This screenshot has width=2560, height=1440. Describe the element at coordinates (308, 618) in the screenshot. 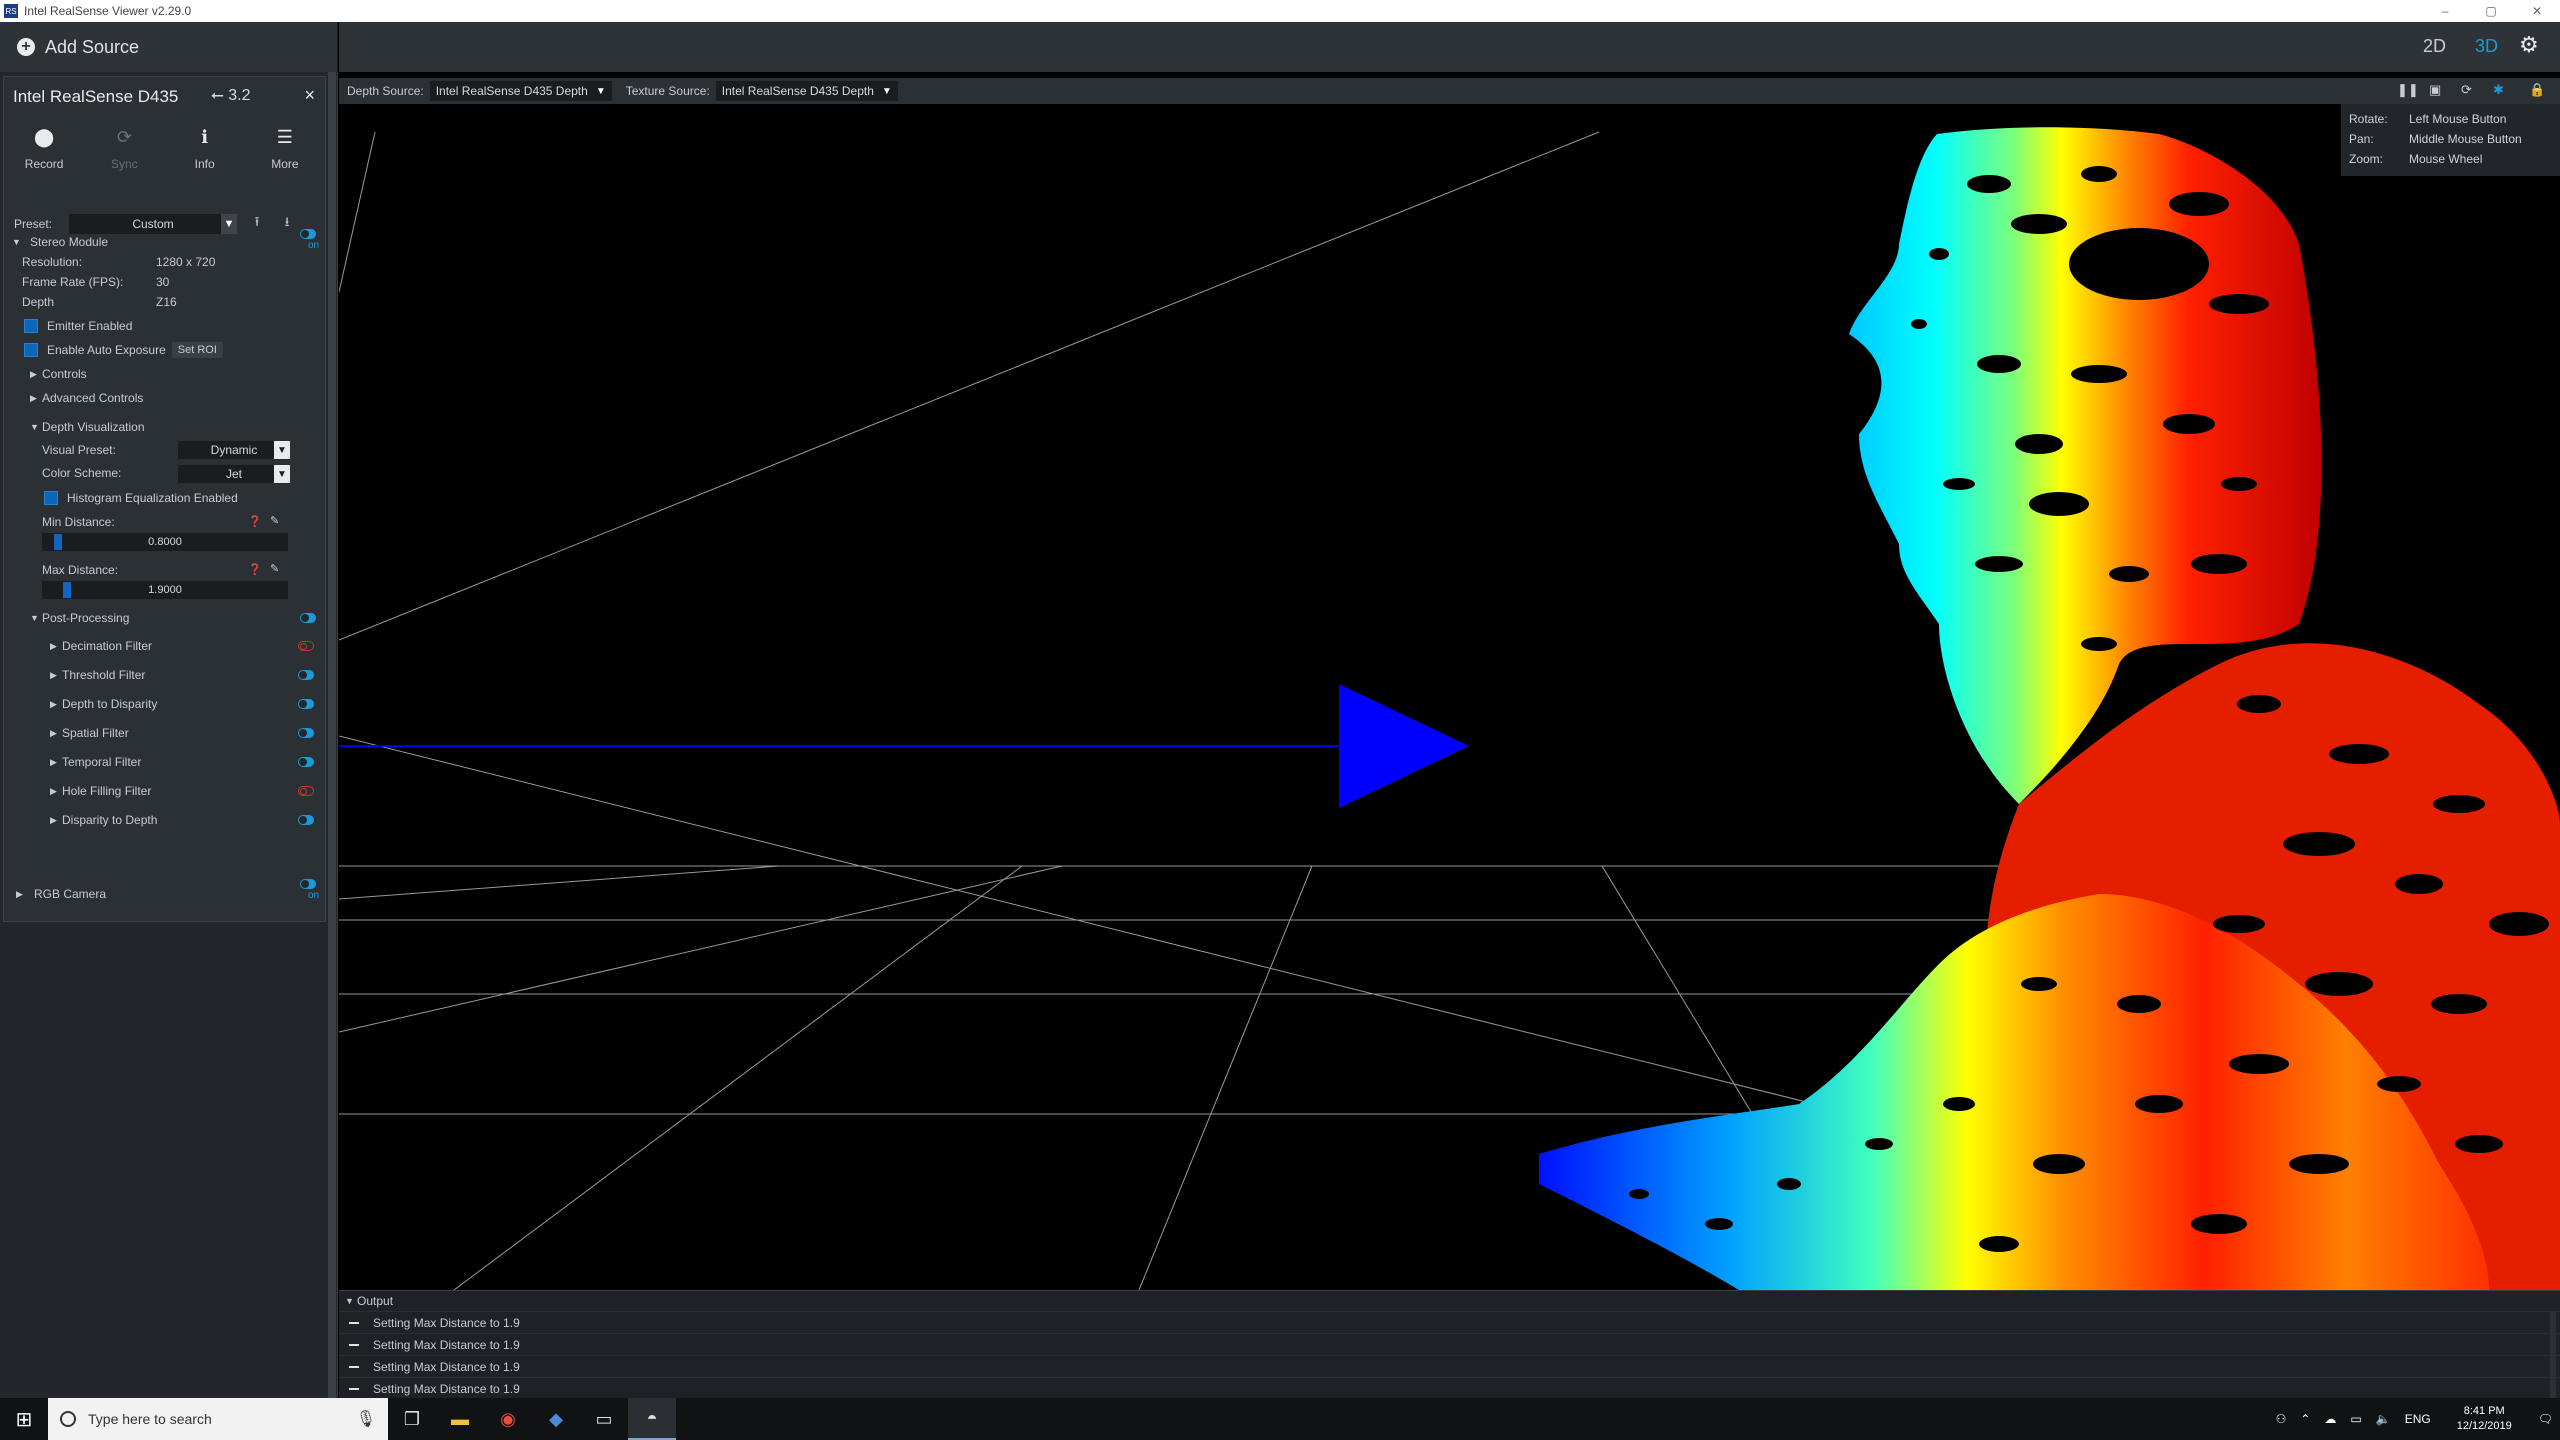

I see `post-processing-toggle` at that location.